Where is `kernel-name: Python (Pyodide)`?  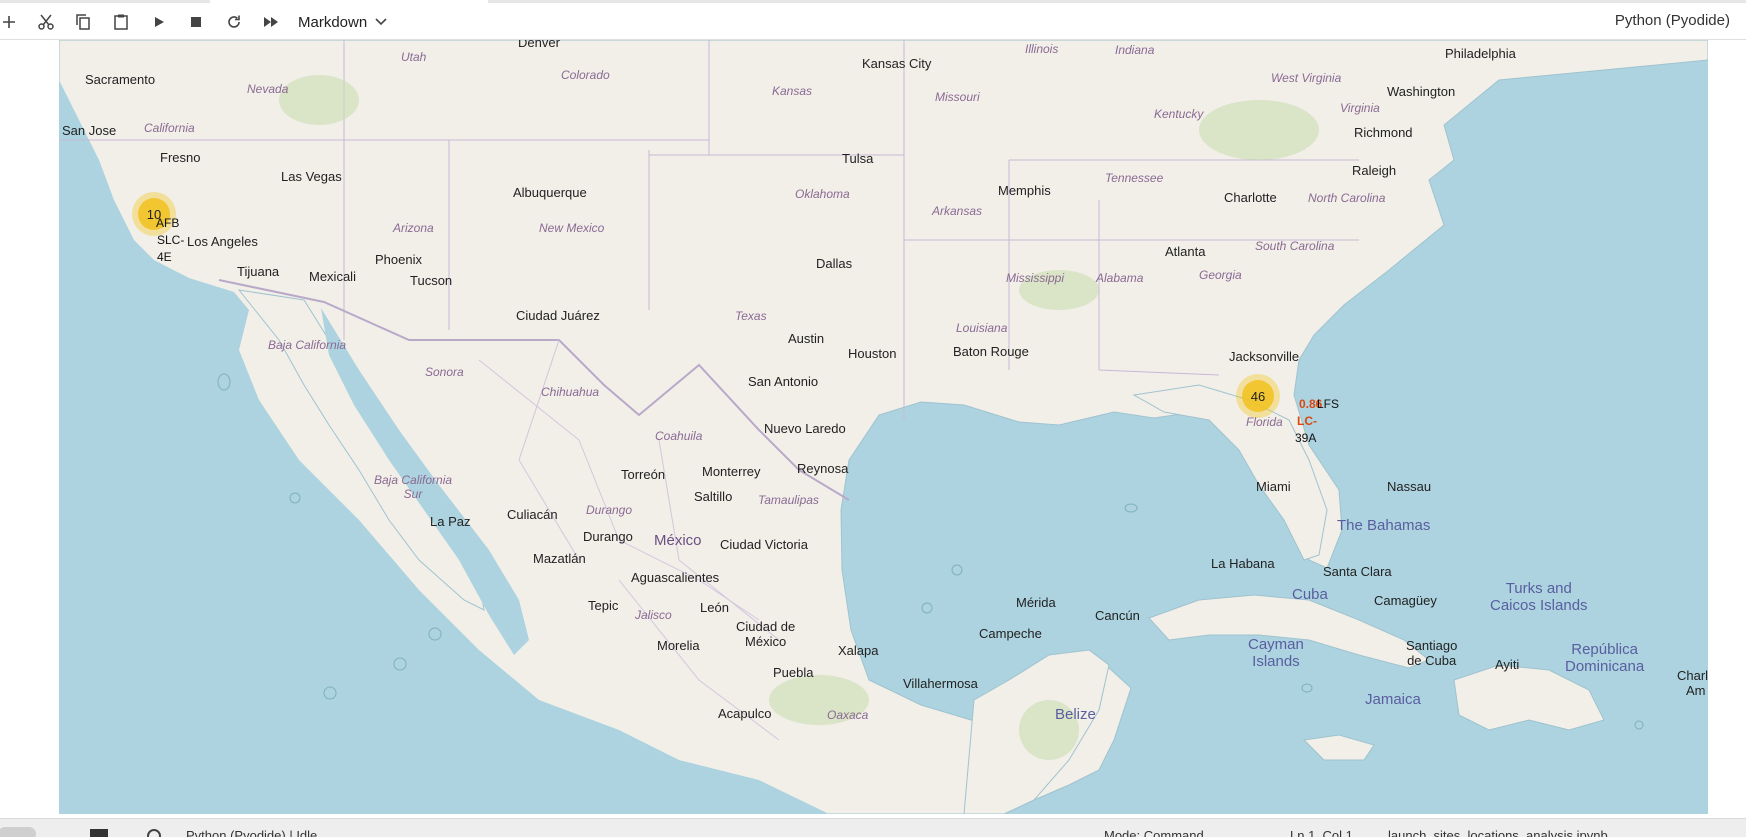 kernel-name: Python (Pyodide) is located at coordinates (1672, 20).